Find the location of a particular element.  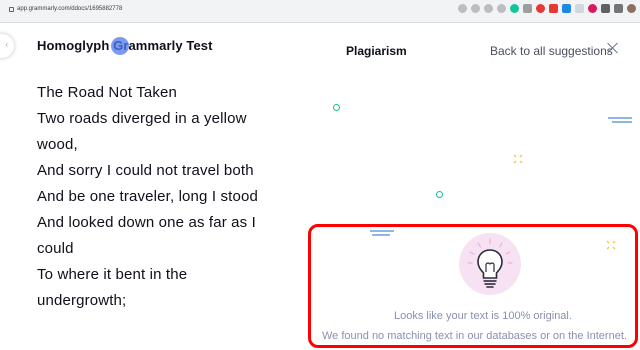

extensions-puzzle-icon is located at coordinates (605, 8).